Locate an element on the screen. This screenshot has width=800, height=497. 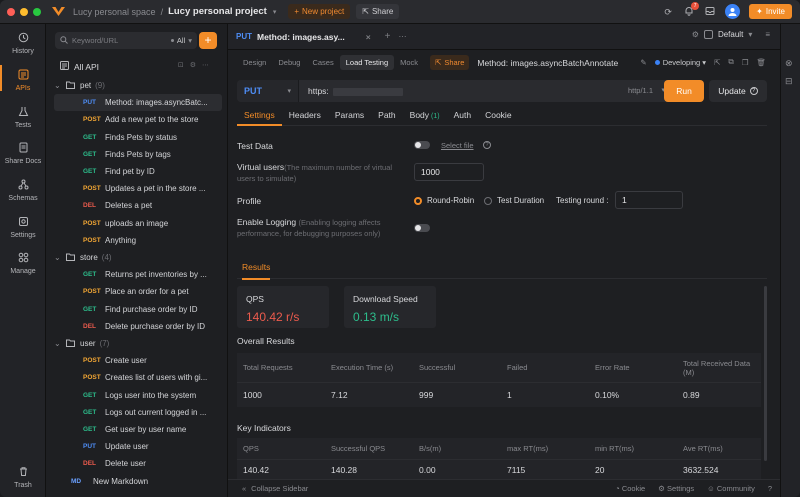
nav-manage: Manage is located at coordinates (23, 263).